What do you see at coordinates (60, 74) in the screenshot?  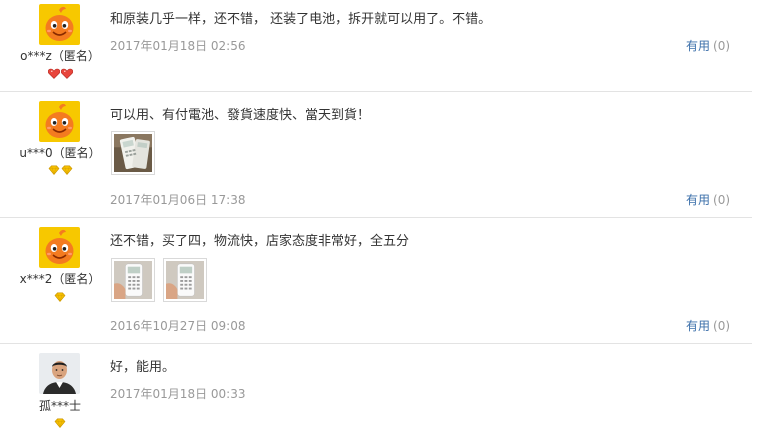 I see `heart-level-badge-icon` at bounding box center [60, 74].